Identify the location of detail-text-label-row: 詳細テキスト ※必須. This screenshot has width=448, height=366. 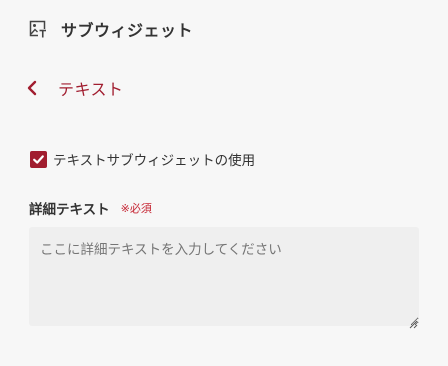
(90, 208).